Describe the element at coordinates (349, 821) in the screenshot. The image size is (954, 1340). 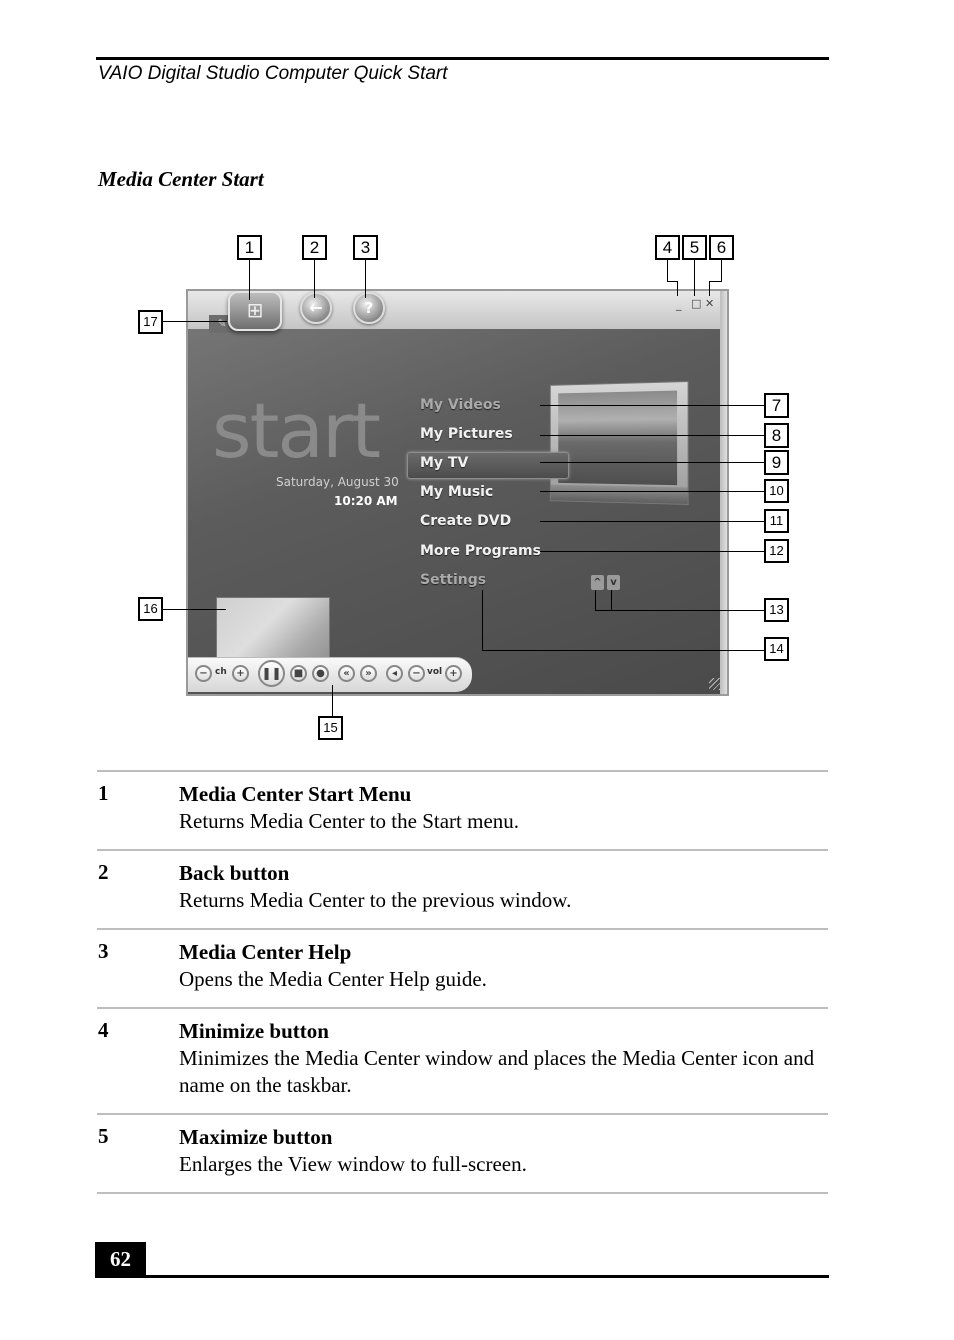
I see `legend-description: Returns Media Center to the Start menu.` at that location.